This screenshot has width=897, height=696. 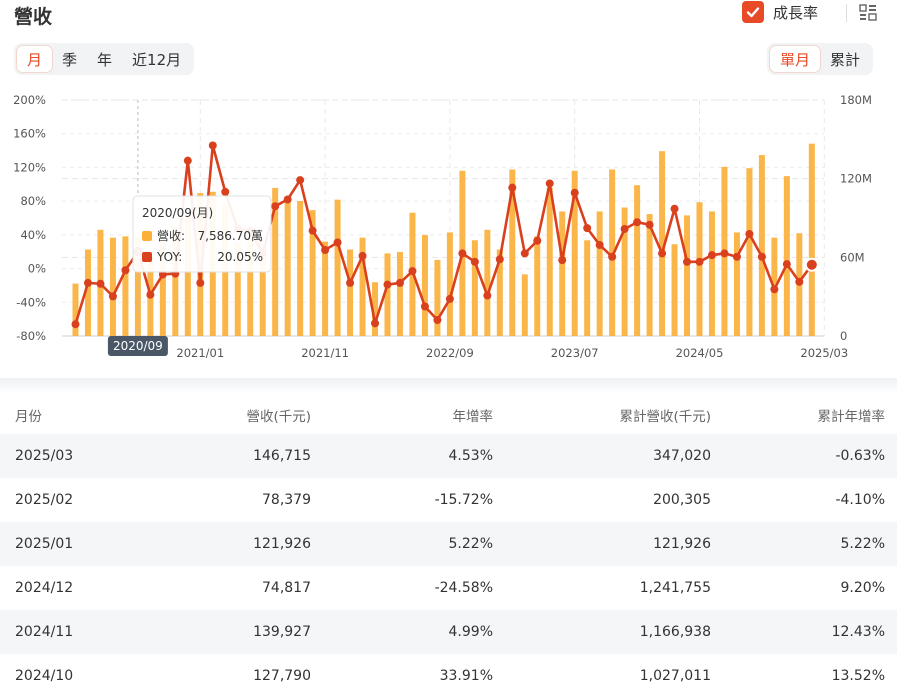 I want to click on tab-single-month: 單月, so click(x=795, y=59).